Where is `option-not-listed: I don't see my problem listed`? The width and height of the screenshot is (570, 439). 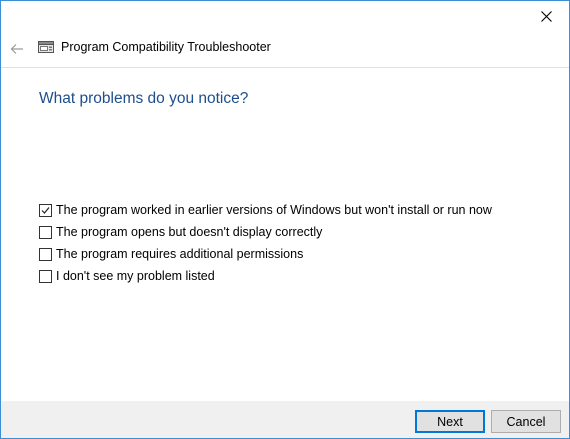 option-not-listed: I don't see my problem listed is located at coordinates (265, 276).